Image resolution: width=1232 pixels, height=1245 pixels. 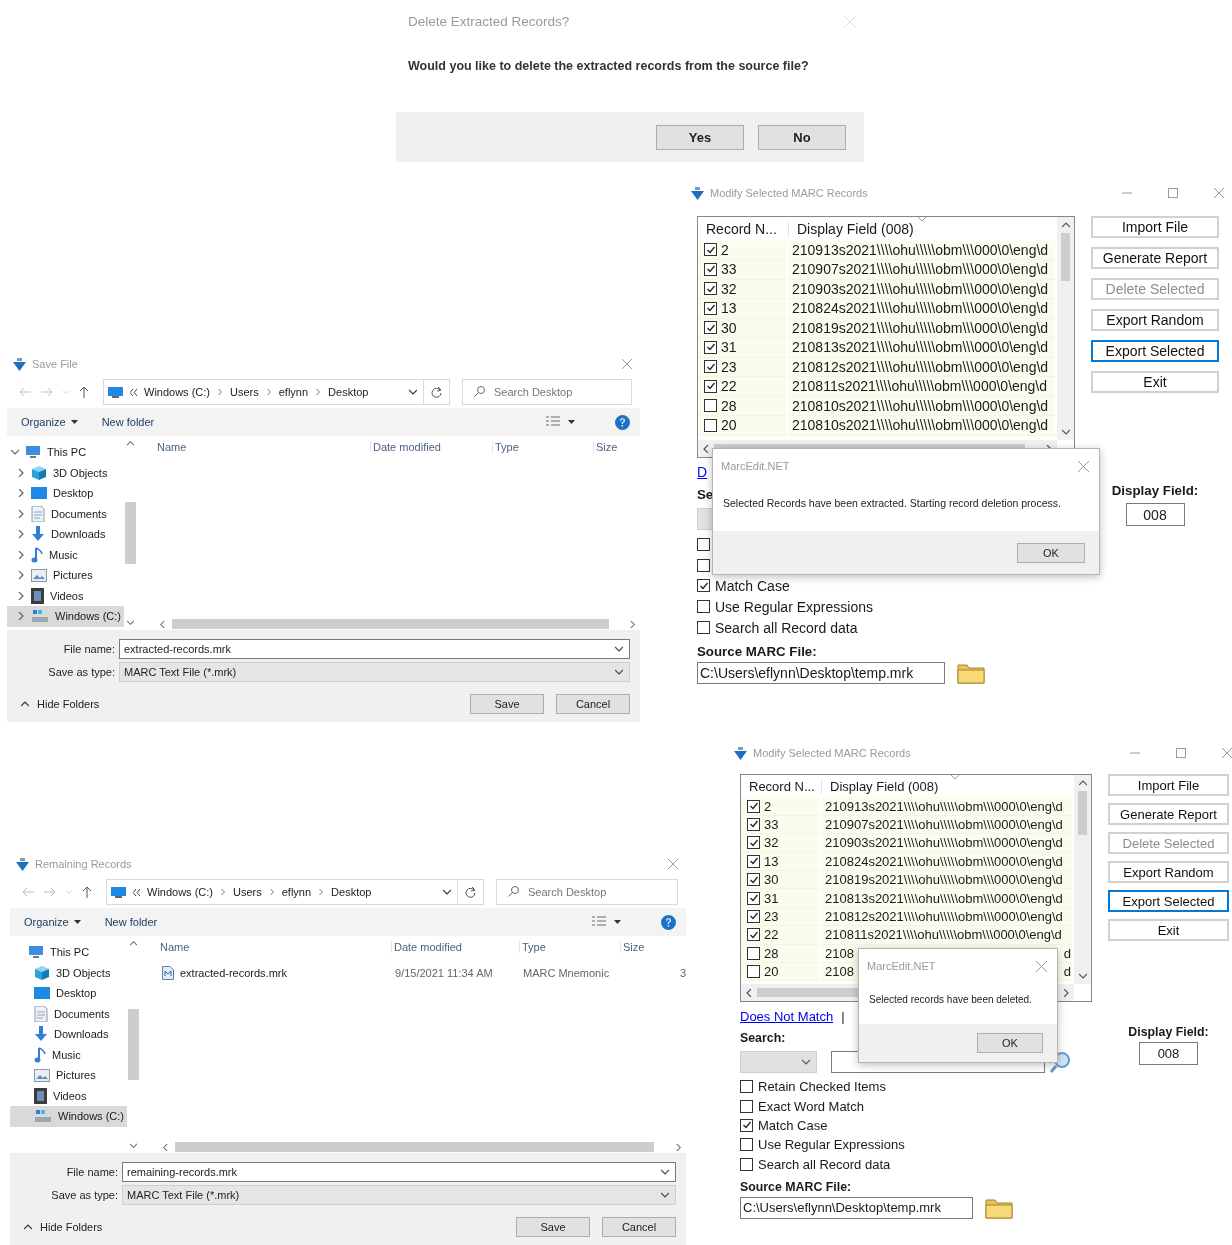 What do you see at coordinates (553, 1227) in the screenshot?
I see `dialog-button: Save` at bounding box center [553, 1227].